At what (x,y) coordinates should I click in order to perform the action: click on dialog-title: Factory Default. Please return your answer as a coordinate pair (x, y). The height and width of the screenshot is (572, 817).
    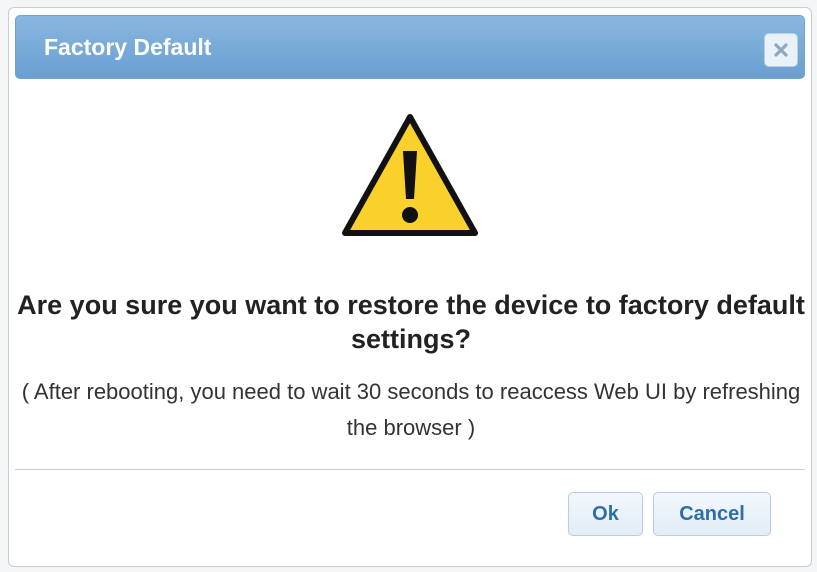
    Looking at the image, I should click on (128, 47).